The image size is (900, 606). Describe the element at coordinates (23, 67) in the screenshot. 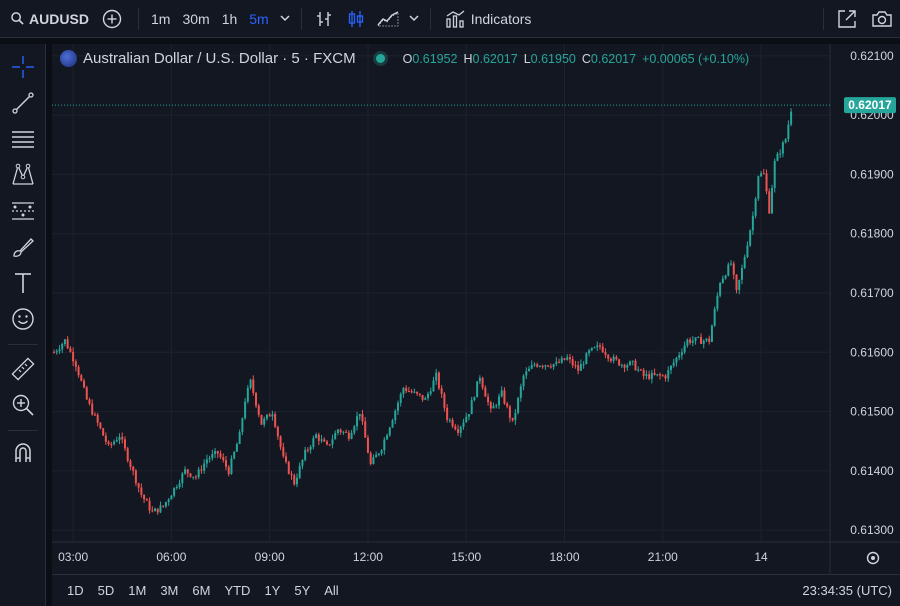

I see `crosshair-tool` at that location.